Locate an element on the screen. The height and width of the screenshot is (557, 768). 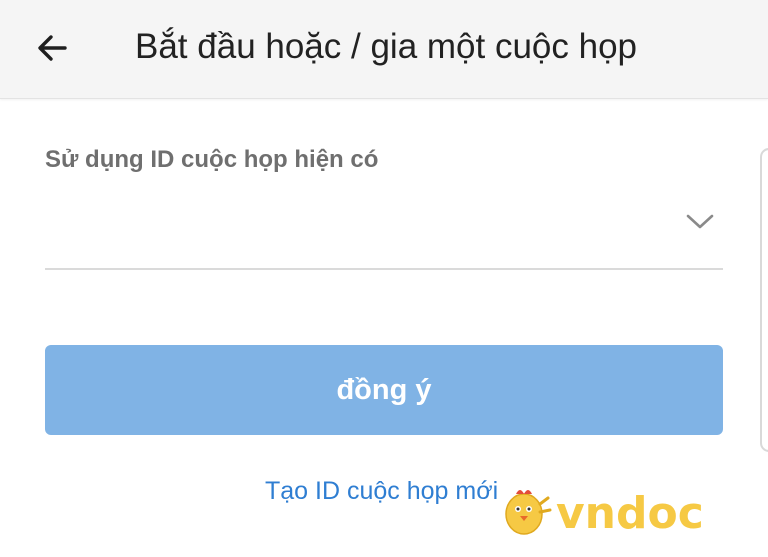
svg-text: vndoc is located at coordinates (630, 513).